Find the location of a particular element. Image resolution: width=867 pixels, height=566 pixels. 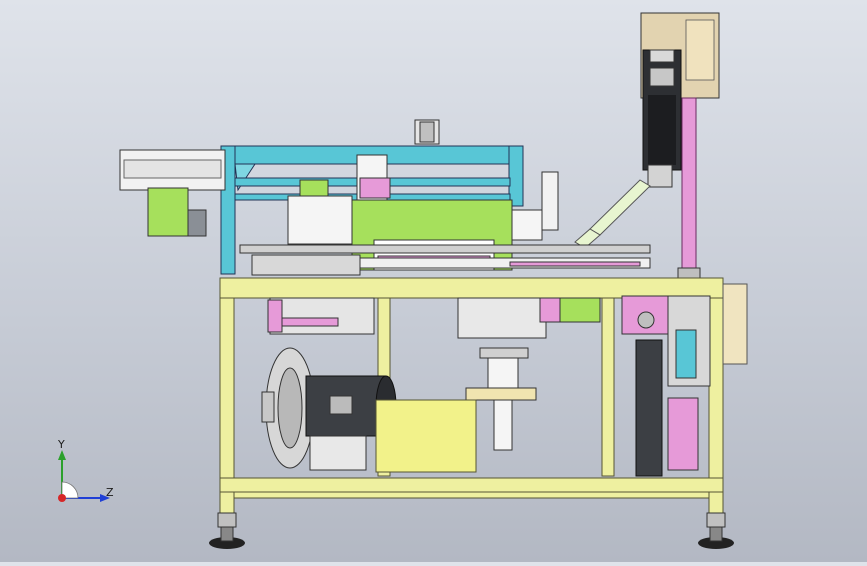

pink-spacer is located at coordinates (275, 316).